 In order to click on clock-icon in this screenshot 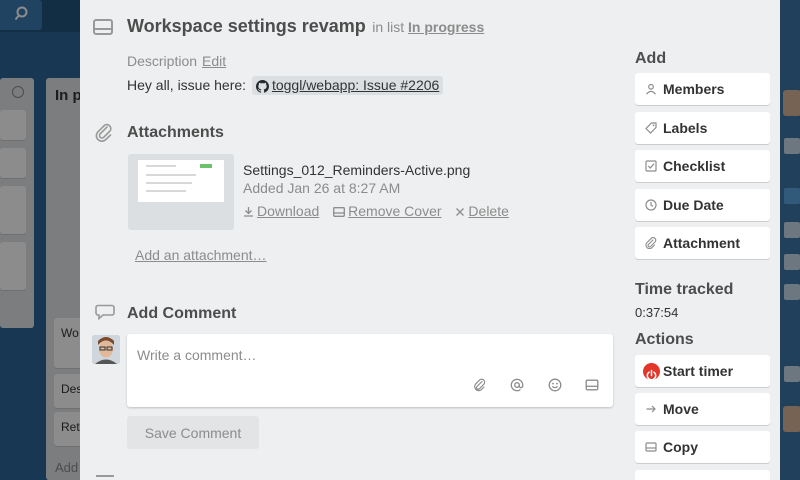, I will do `click(651, 205)`.